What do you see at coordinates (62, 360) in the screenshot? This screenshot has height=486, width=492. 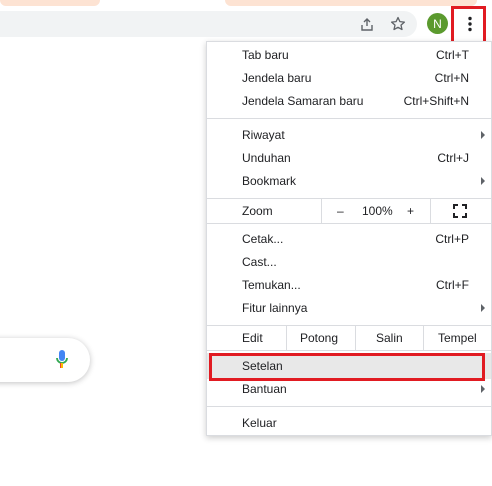 I see `mic-icon` at bounding box center [62, 360].